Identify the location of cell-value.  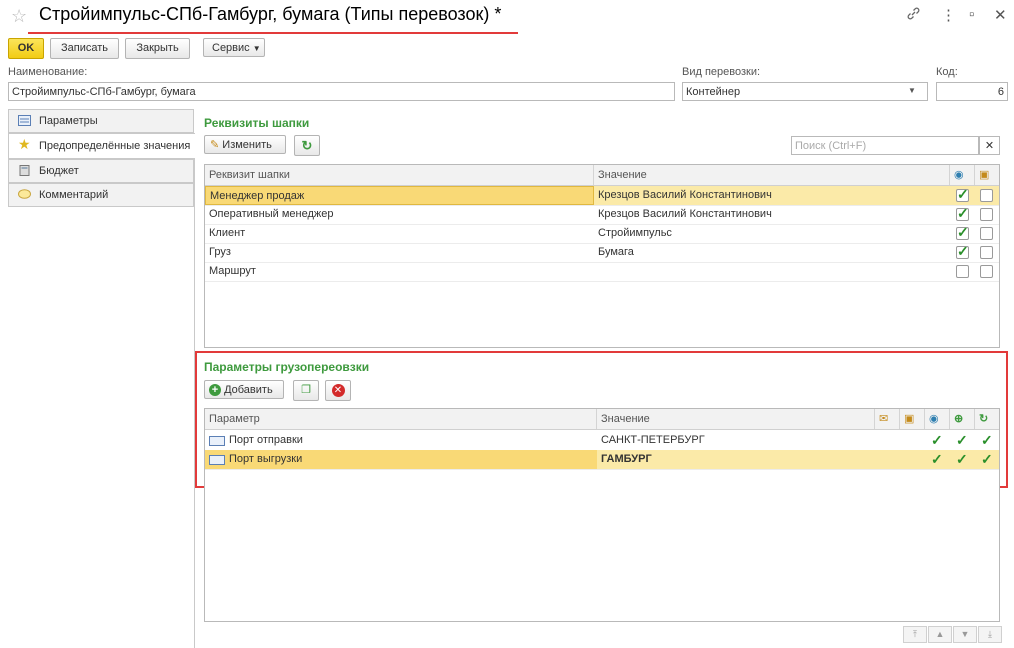
(596, 271).